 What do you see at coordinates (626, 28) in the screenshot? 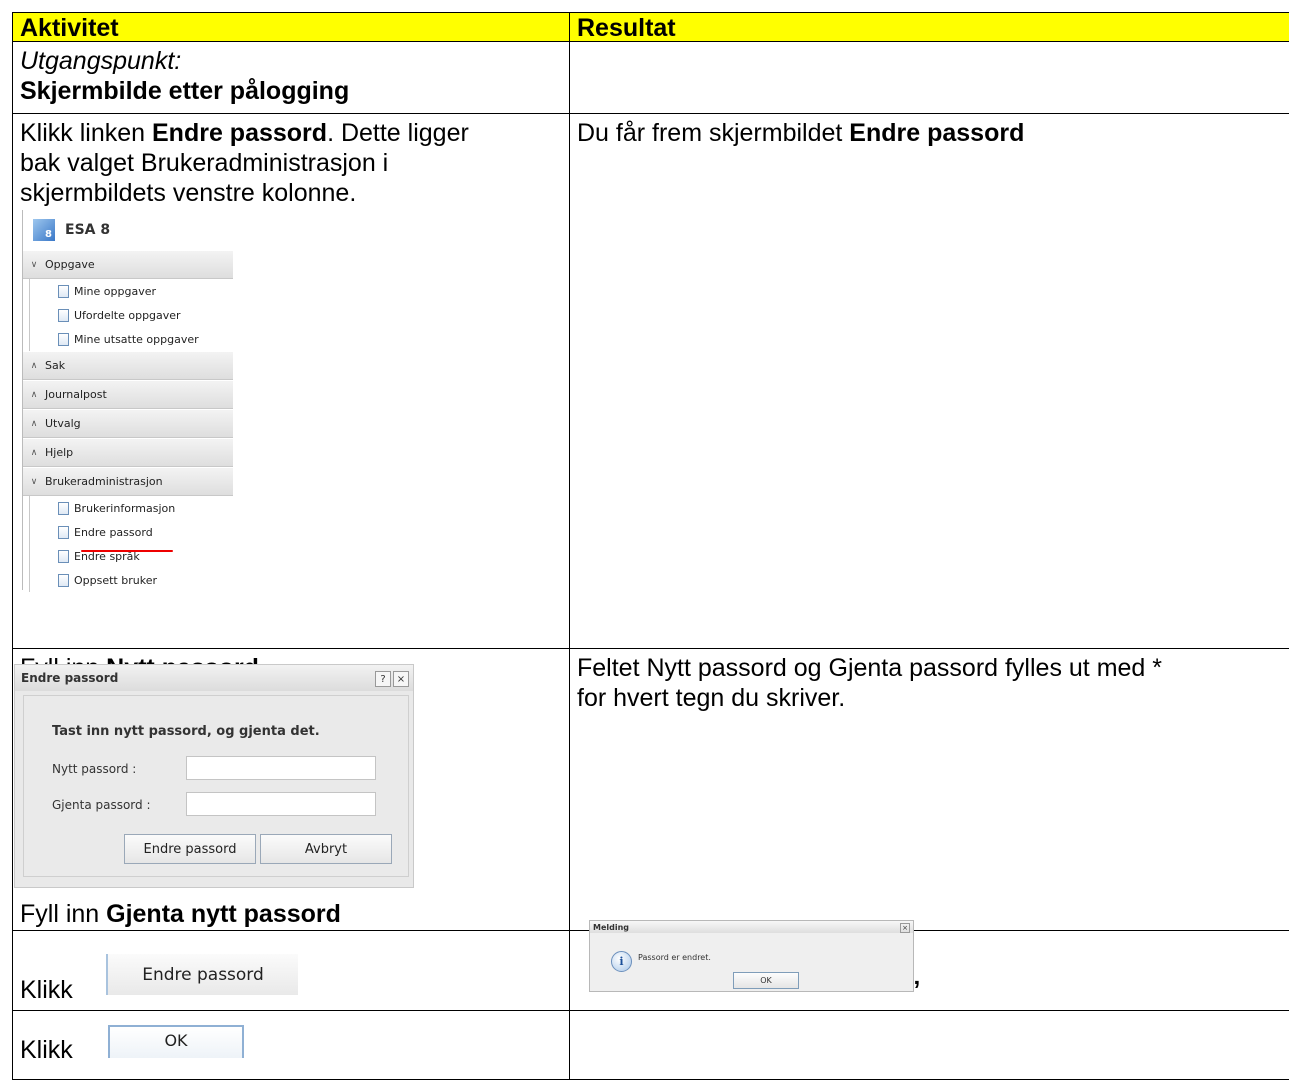
I see `header-resultat: Resultat` at bounding box center [626, 28].